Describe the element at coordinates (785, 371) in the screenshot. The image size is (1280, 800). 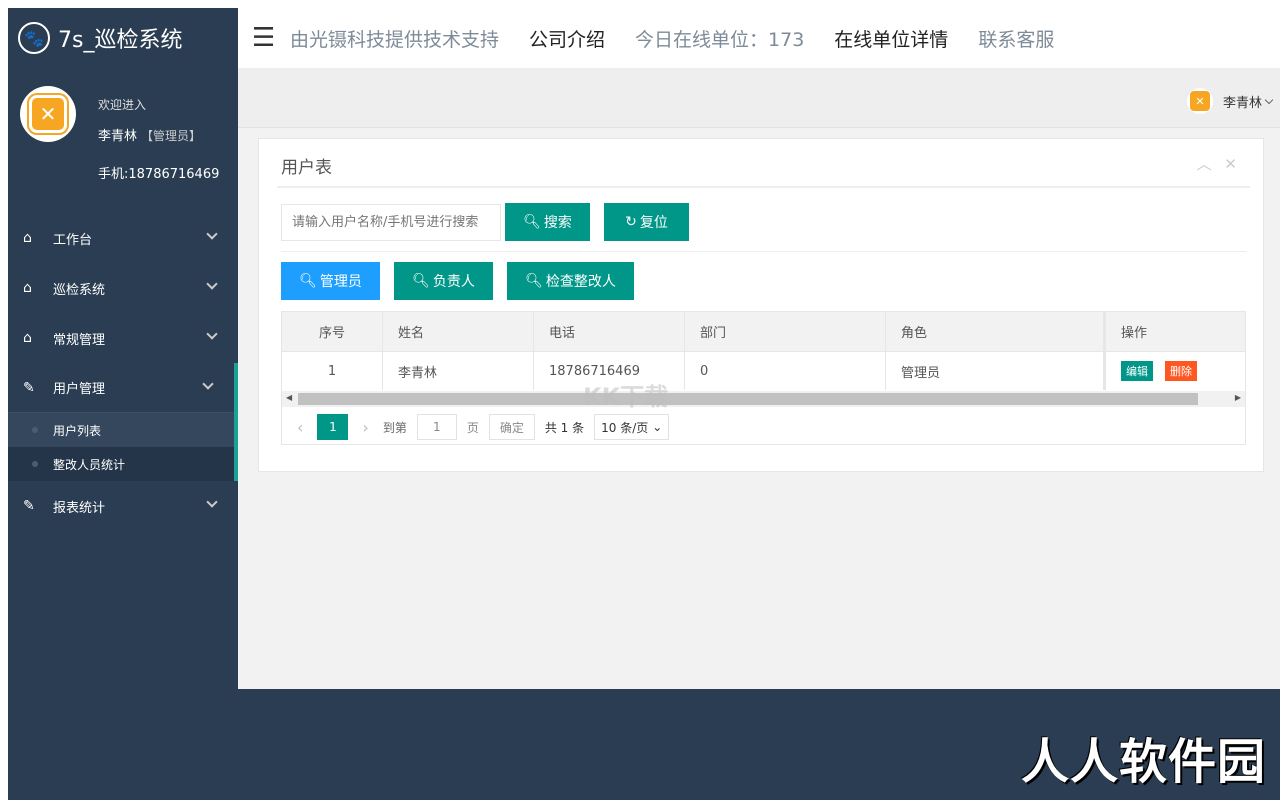
I see `cell-dept: 0` at that location.